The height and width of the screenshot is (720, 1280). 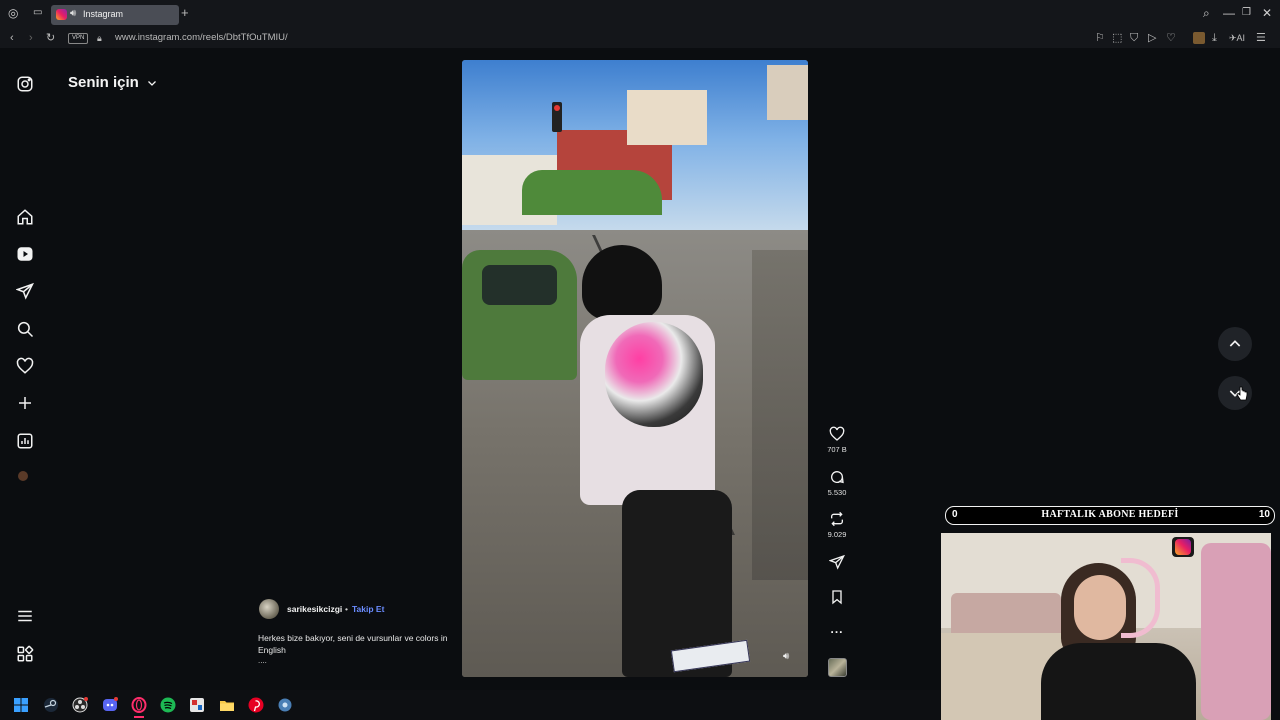 I want to click on goal-title: HAFTALIK ABONE HEDEFİ, so click(x=1110, y=514).